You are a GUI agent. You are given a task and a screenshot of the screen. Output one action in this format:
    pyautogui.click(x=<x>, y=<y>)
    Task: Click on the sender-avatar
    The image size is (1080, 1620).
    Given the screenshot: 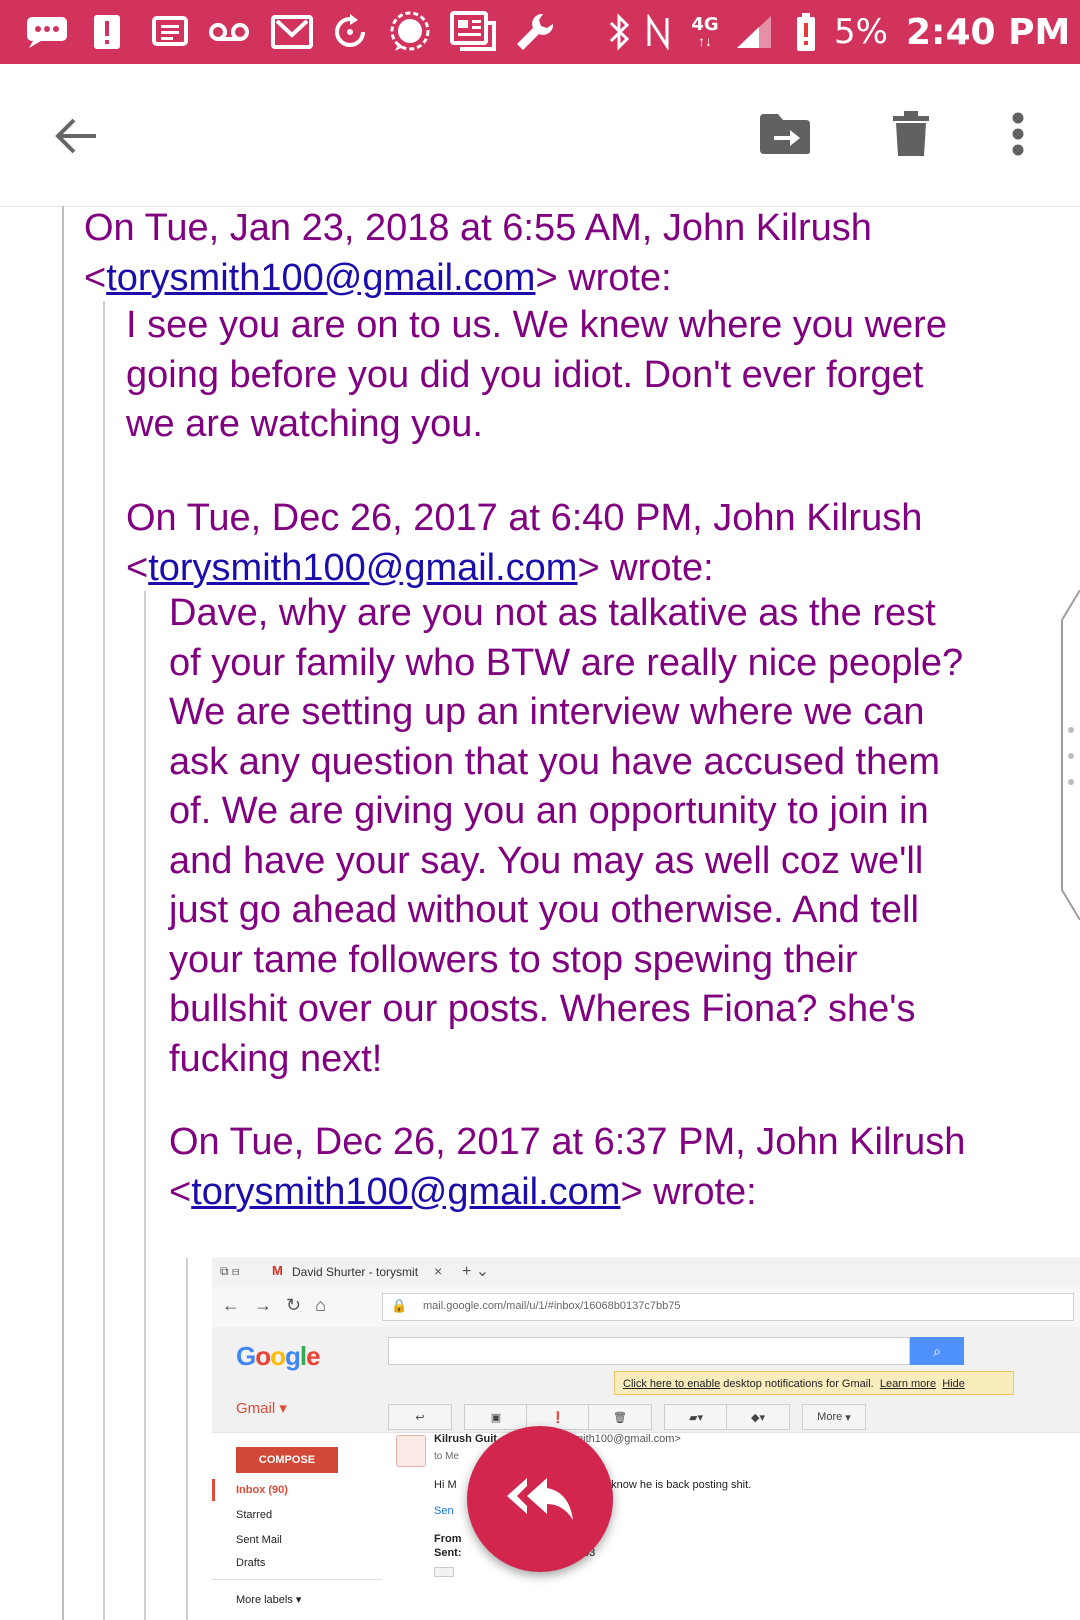 What is the action you would take?
    pyautogui.click(x=411, y=1451)
    